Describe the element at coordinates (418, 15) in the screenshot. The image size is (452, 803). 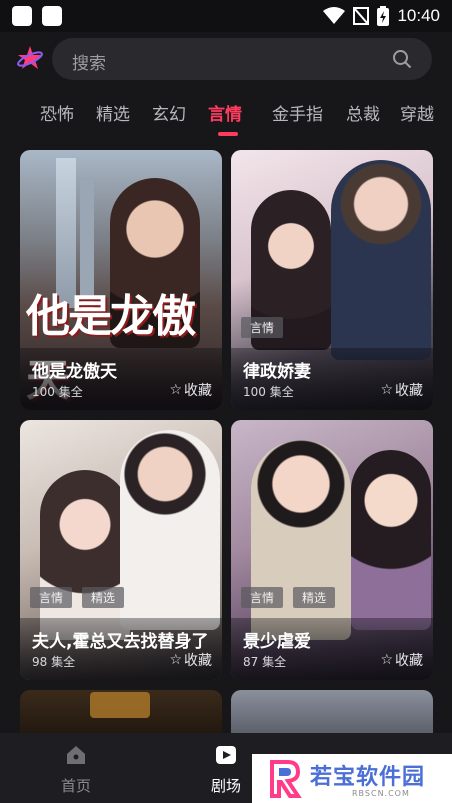
I see `clock: 10:40` at that location.